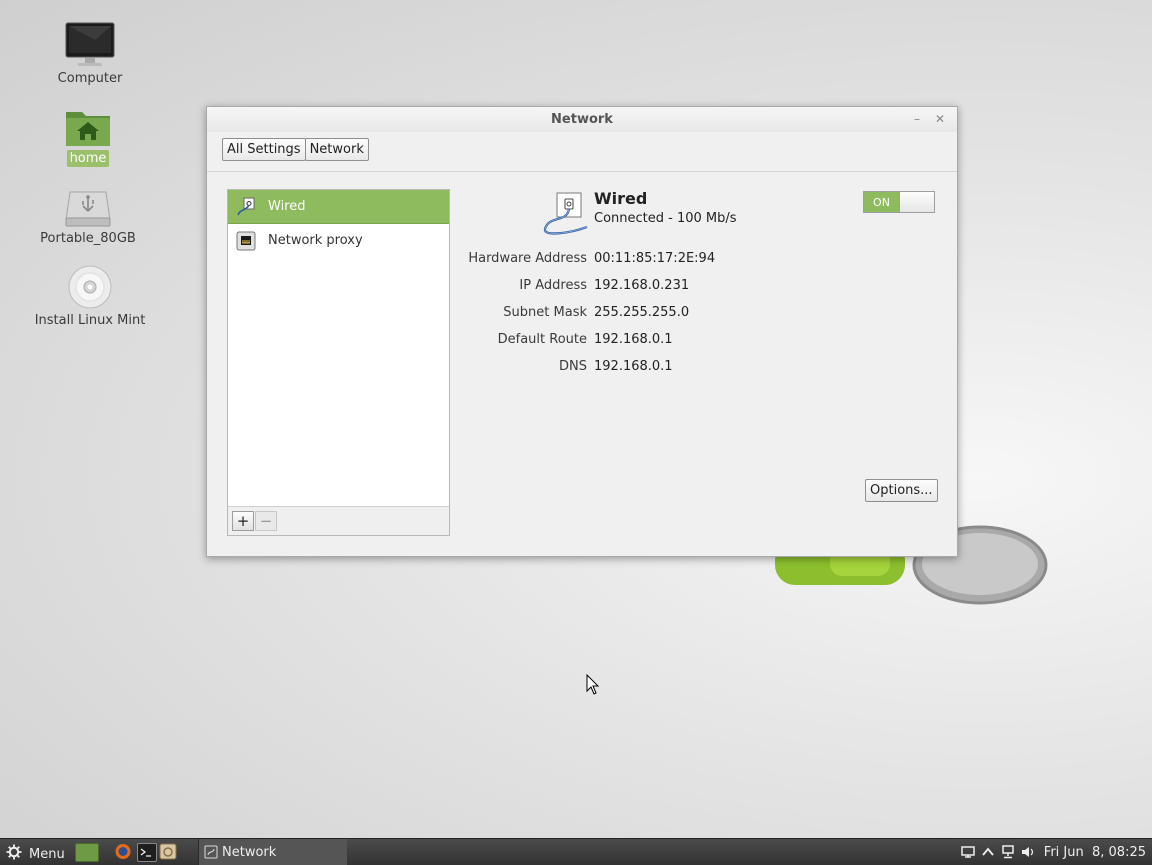 This screenshot has height=865, width=1152. Describe the element at coordinates (566, 215) in the screenshot. I see `wired-connection-icon` at that location.